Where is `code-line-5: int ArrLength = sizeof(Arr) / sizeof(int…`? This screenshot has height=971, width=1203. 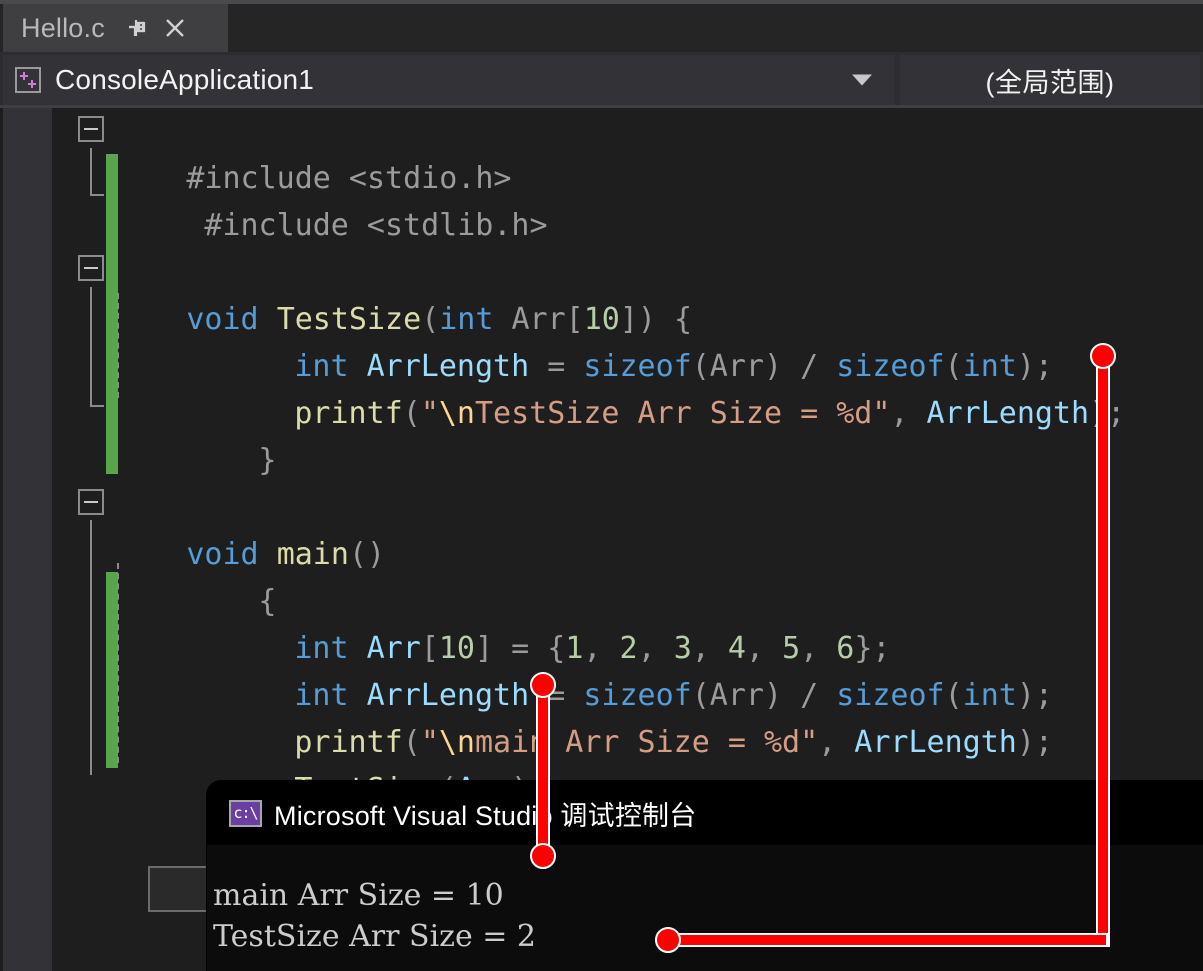 code-line-5: int ArrLength = sizeof(Arr) / sizeof(int… is located at coordinates (619, 340).